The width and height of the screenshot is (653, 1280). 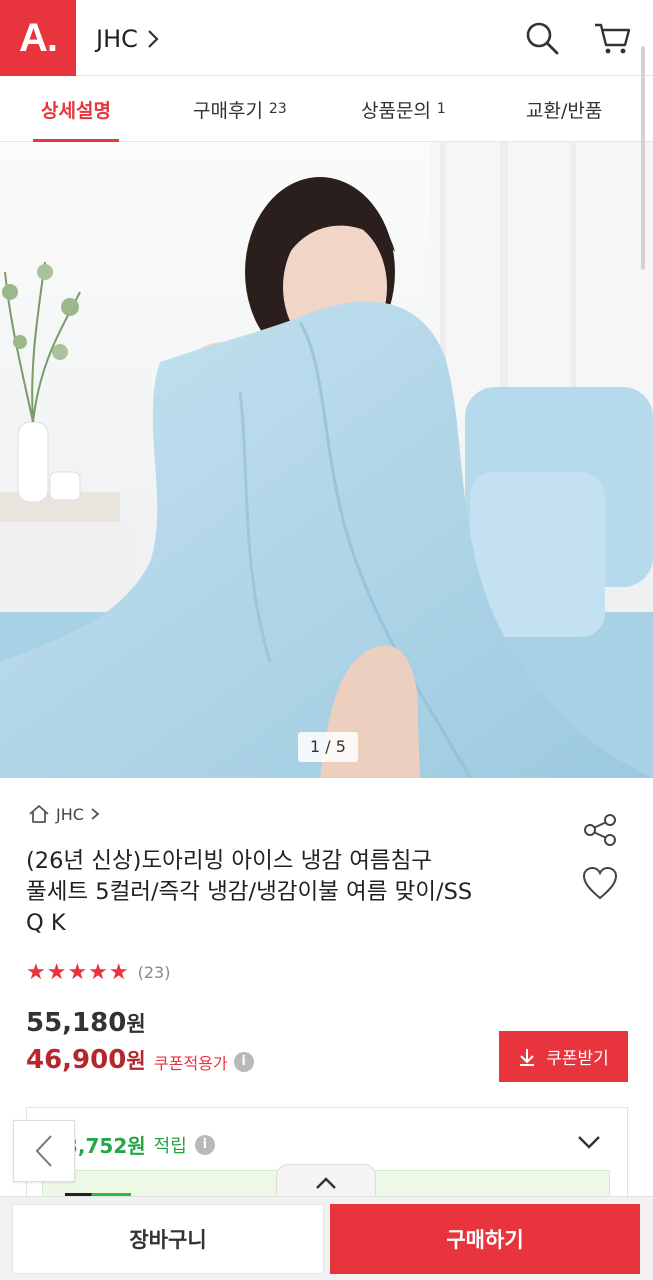 I want to click on buy-now-button: 구매하기, so click(x=485, y=1239).